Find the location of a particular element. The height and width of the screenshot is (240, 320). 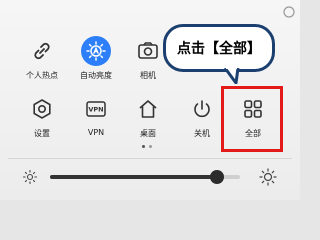

tile-settings-label: 设置 is located at coordinates (42, 133).